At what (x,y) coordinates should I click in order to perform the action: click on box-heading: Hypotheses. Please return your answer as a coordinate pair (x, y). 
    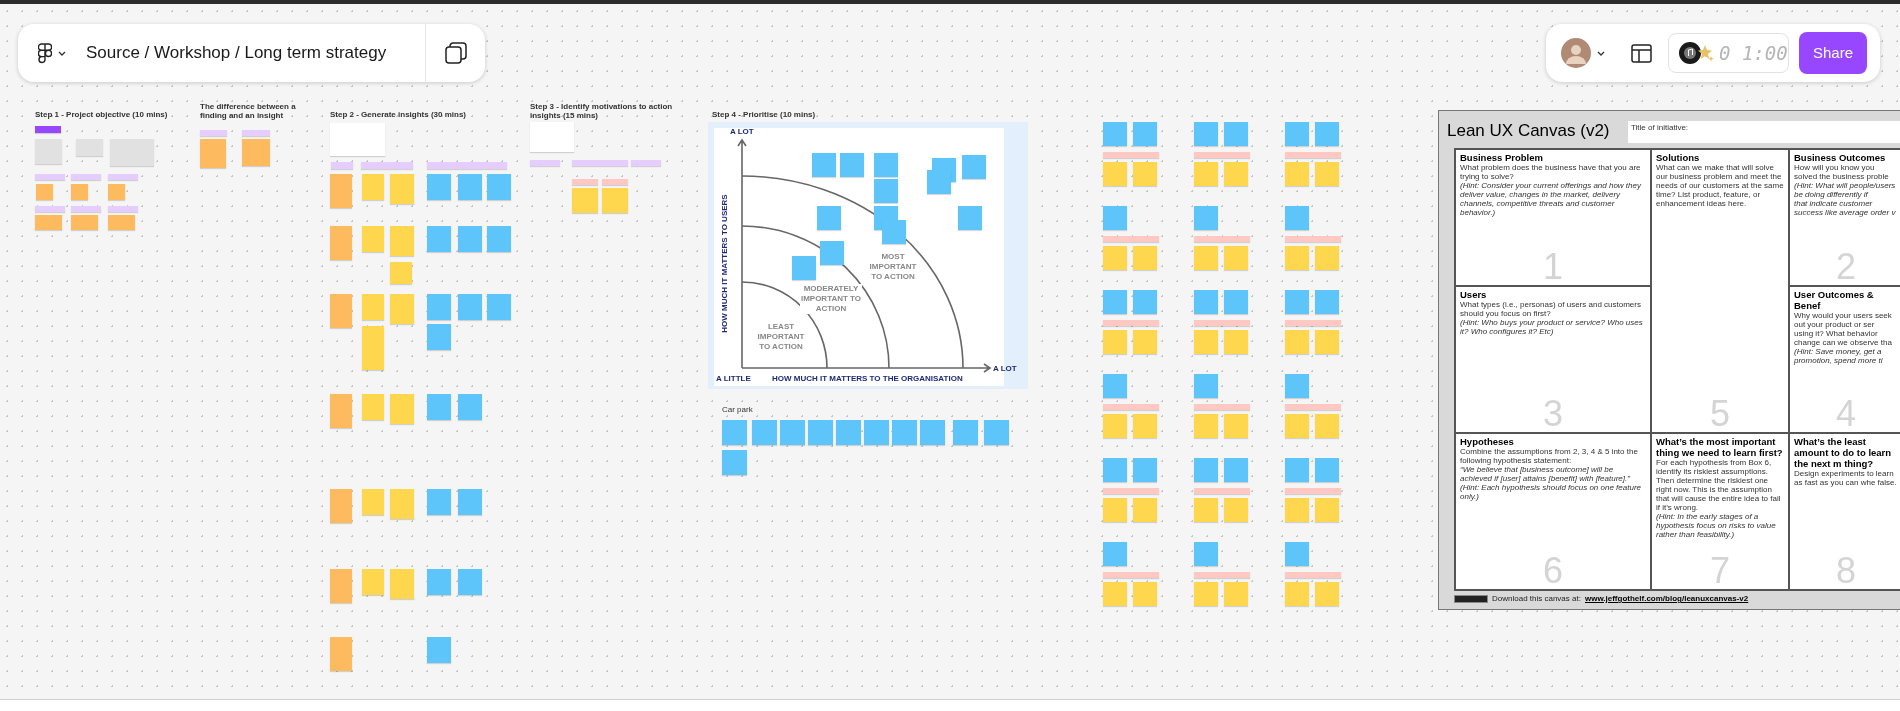
    Looking at the image, I should click on (1487, 441).